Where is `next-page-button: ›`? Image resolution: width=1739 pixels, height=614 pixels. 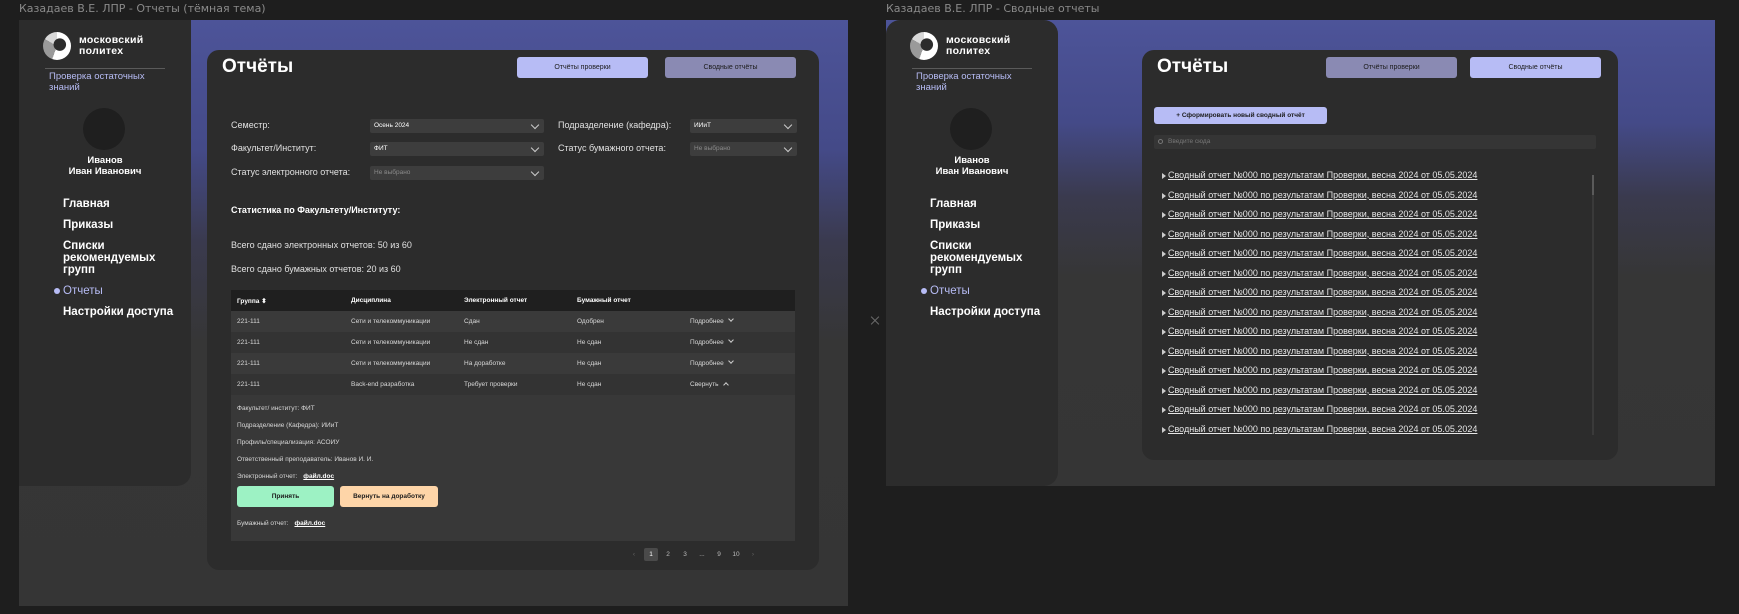
next-page-button: › is located at coordinates (753, 554).